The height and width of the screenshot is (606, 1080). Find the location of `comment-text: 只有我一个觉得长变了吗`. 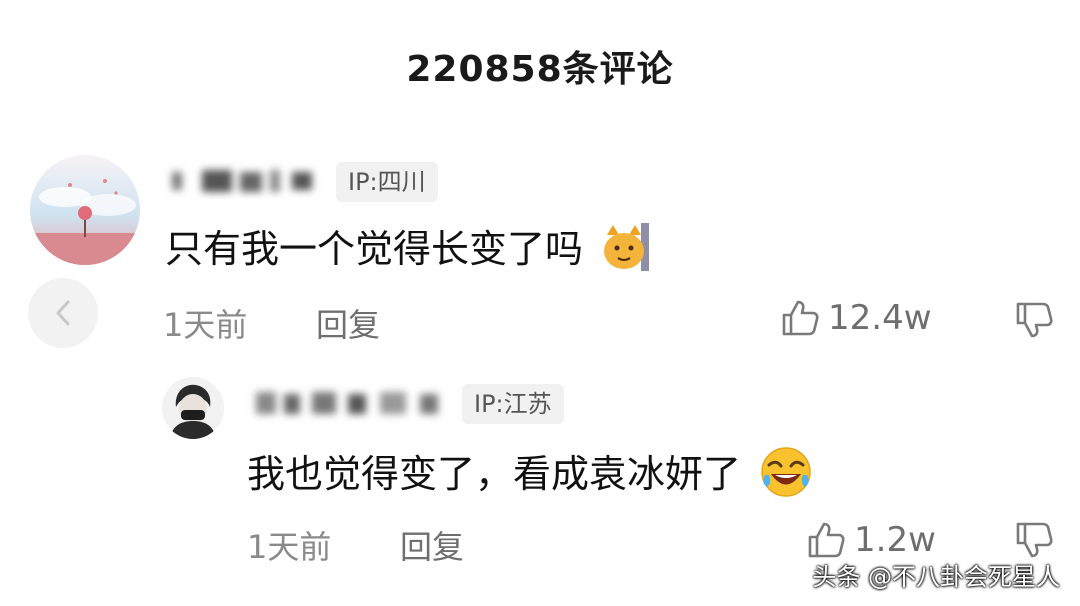

comment-text: 只有我一个觉得长变了吗 is located at coordinates (408, 250).